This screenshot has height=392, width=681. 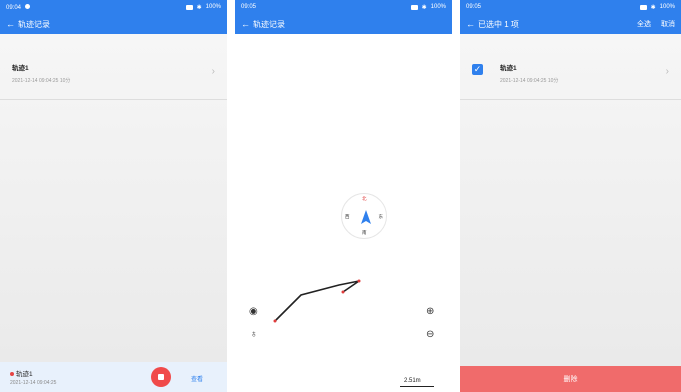 I want to click on zoom-in-icon: ⊕, so click(x=430, y=311).